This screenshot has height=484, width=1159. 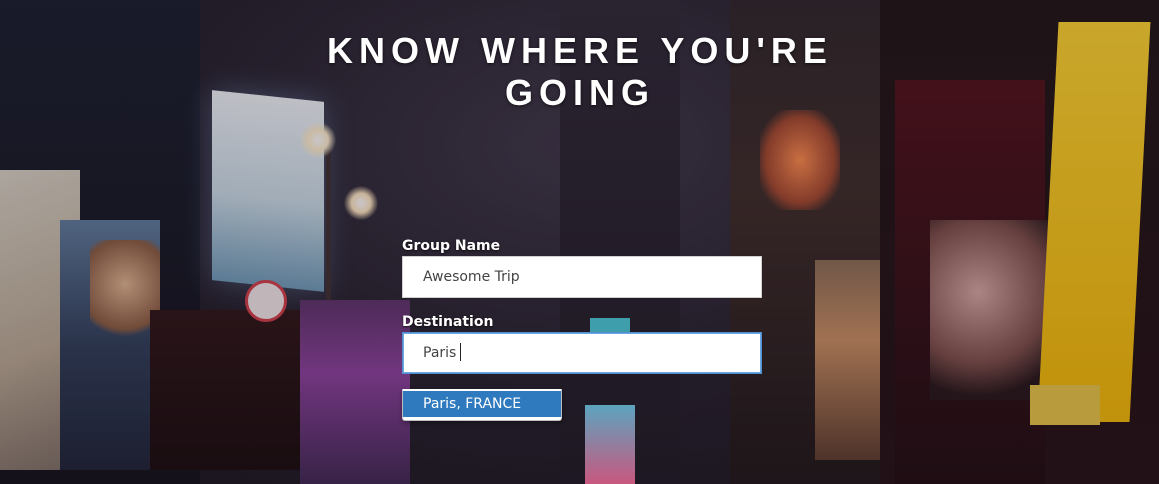 I want to click on text-caret, so click(x=461, y=352).